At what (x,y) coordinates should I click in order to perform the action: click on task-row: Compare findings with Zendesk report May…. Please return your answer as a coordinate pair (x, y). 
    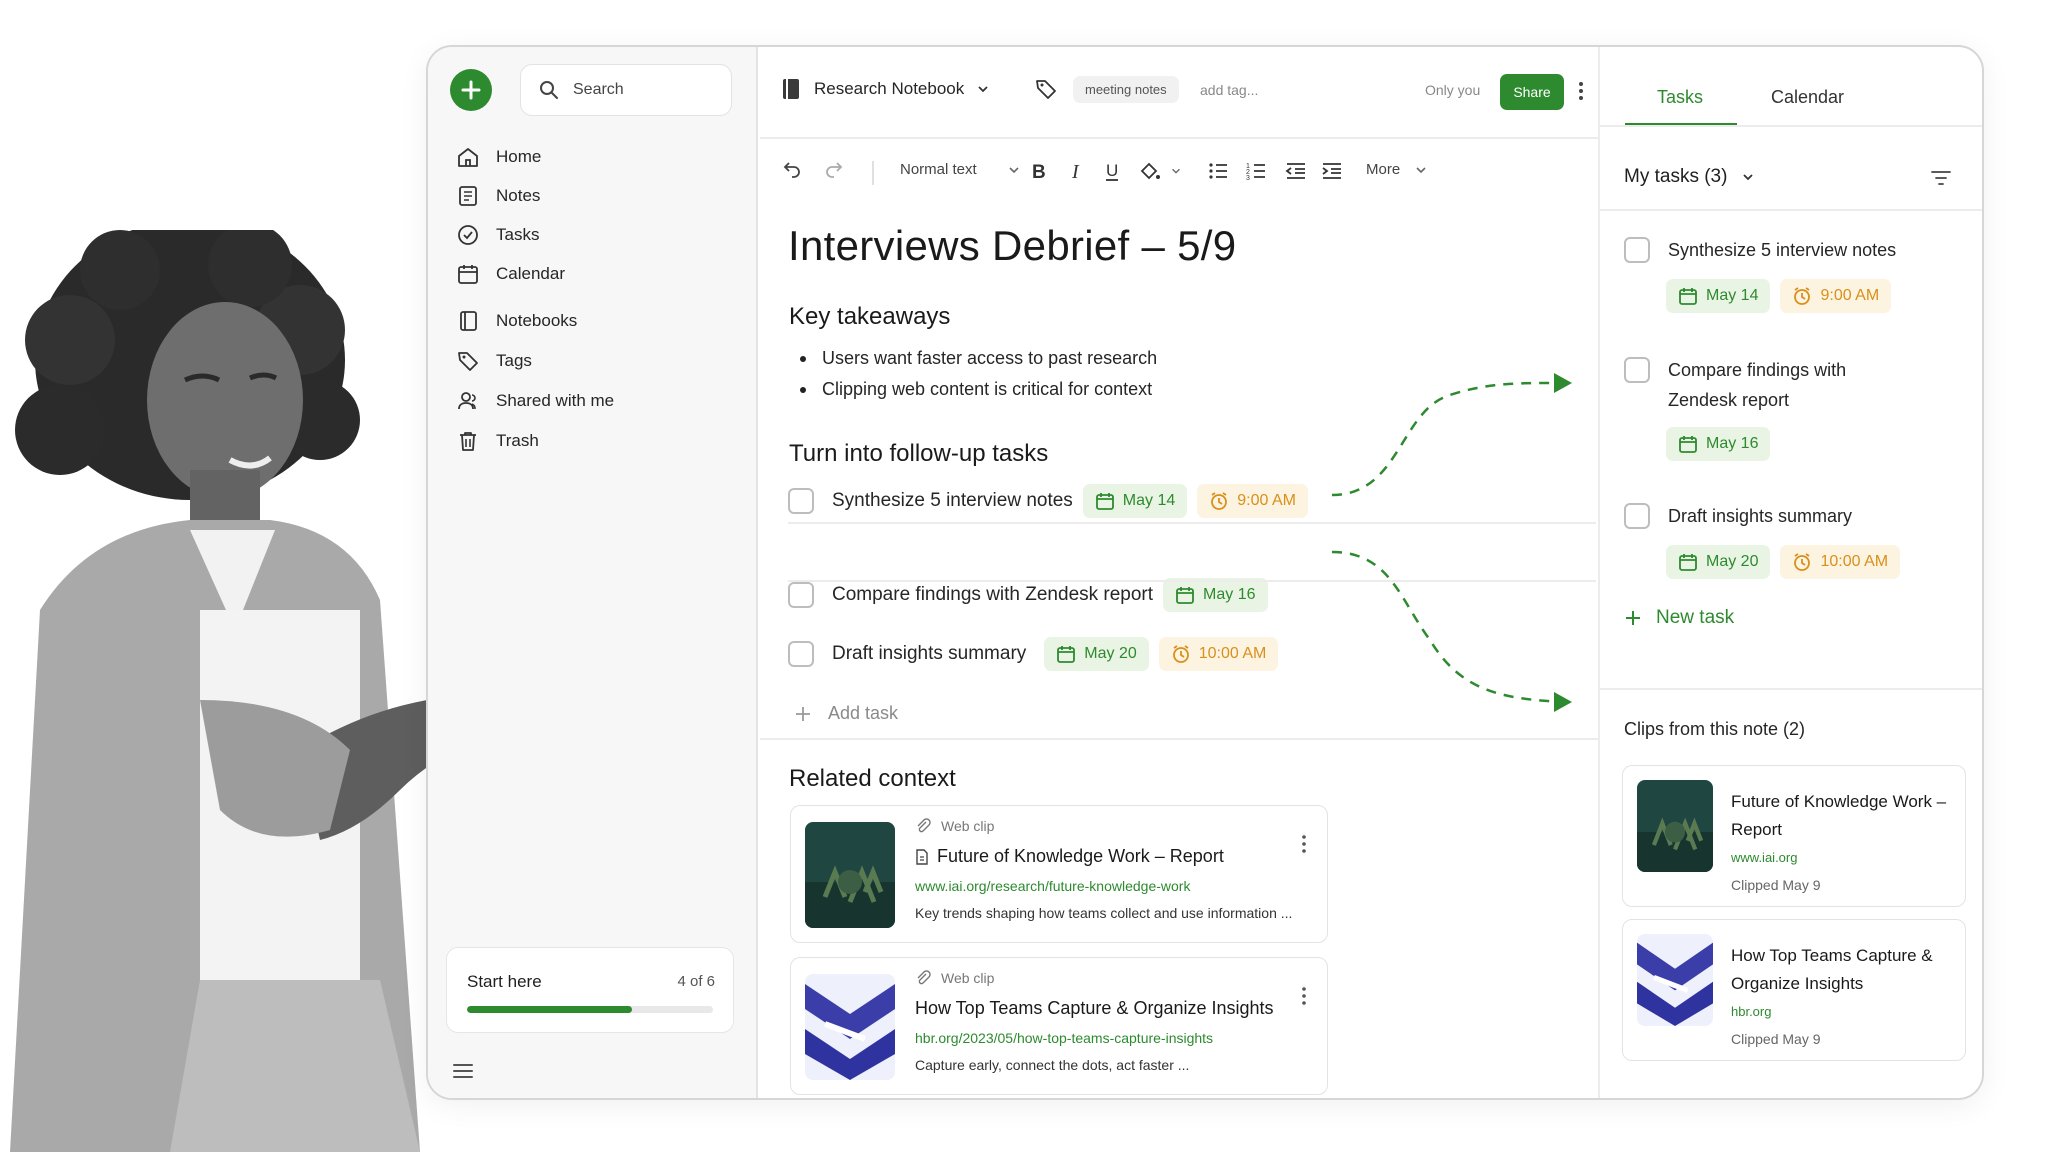
    Looking at the image, I should click on (1028, 595).